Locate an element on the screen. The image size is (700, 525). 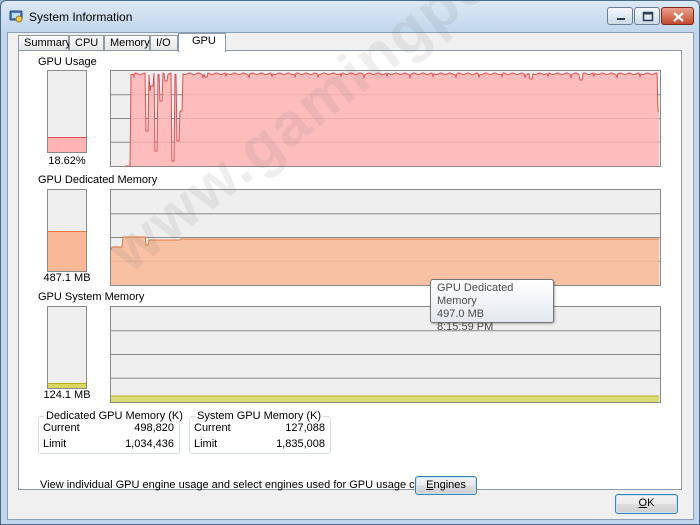
tab-memory: Memory is located at coordinates (127, 43).